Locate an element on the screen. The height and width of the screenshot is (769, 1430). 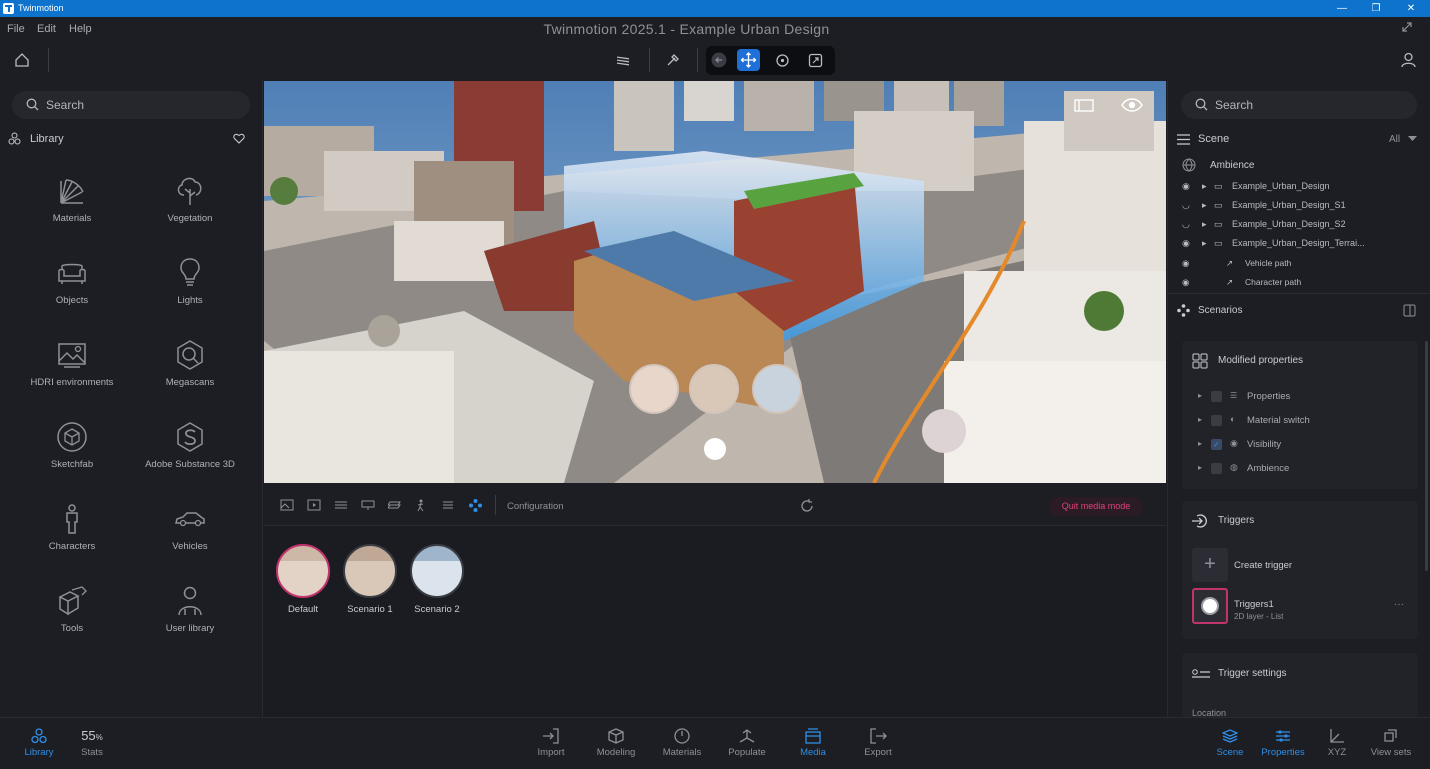
more-options-icon: ··· is located at coordinates (1399, 604).